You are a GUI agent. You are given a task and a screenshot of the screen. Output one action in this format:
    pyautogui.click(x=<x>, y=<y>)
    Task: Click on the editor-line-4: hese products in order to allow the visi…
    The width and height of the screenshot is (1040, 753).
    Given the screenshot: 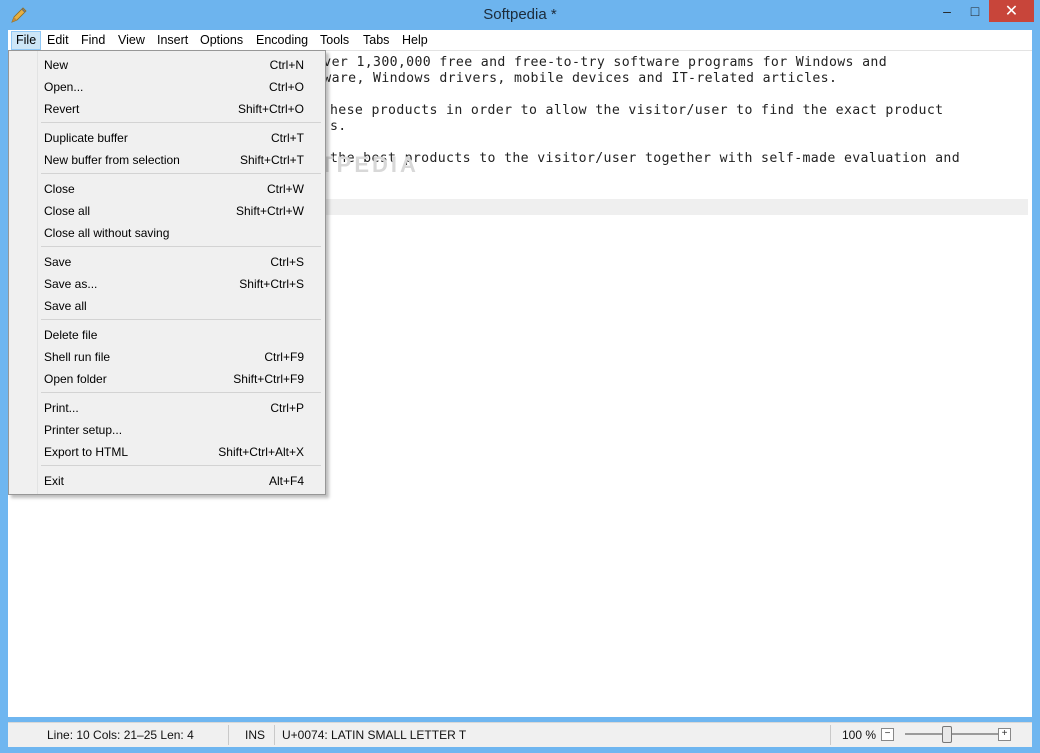 What is the action you would take?
    pyautogui.click(x=637, y=110)
    